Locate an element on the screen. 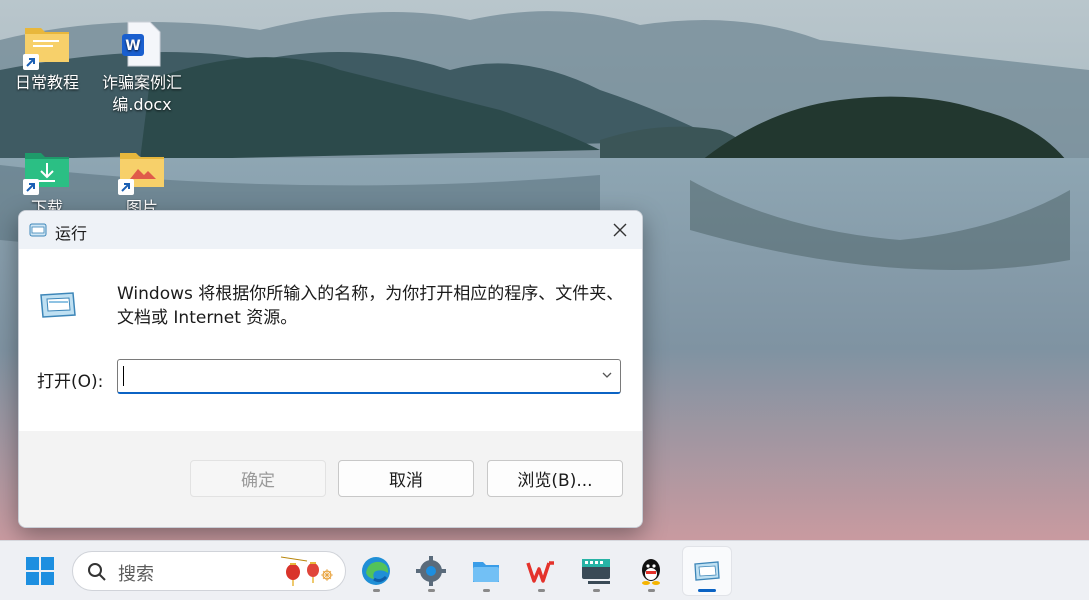  desktop-icon-label: 诈骗案例汇编.docx is located at coordinates (141, 93).